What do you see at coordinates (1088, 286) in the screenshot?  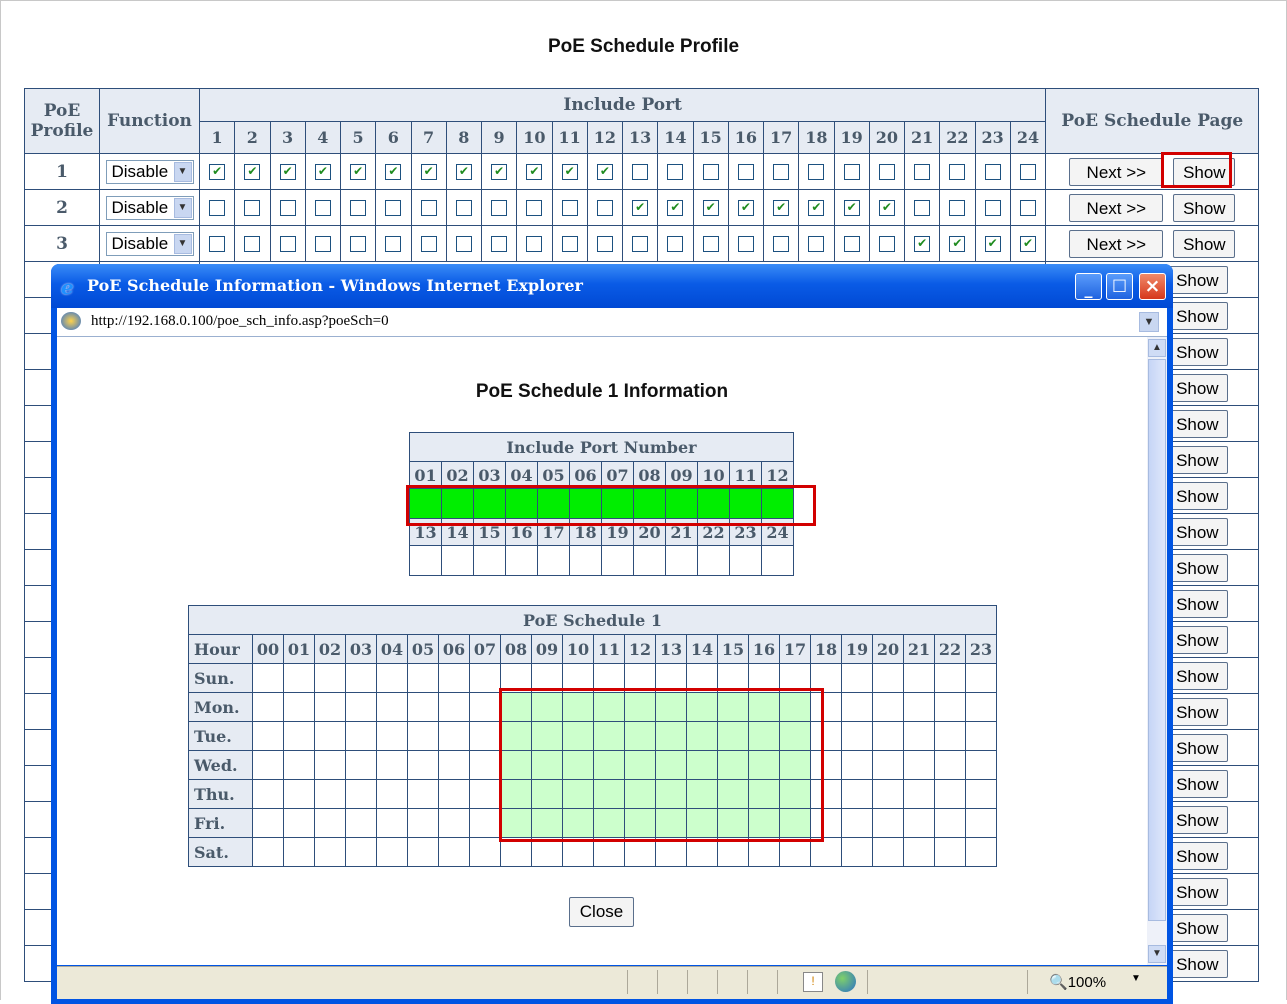 I see `minimize-button: _` at bounding box center [1088, 286].